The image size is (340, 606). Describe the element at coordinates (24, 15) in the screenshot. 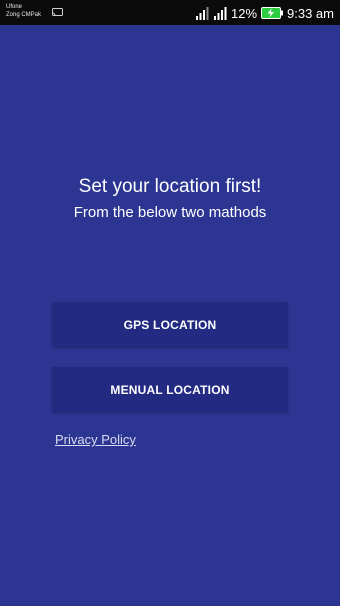

I see `carrier-line-2: Zong CMPak` at that location.